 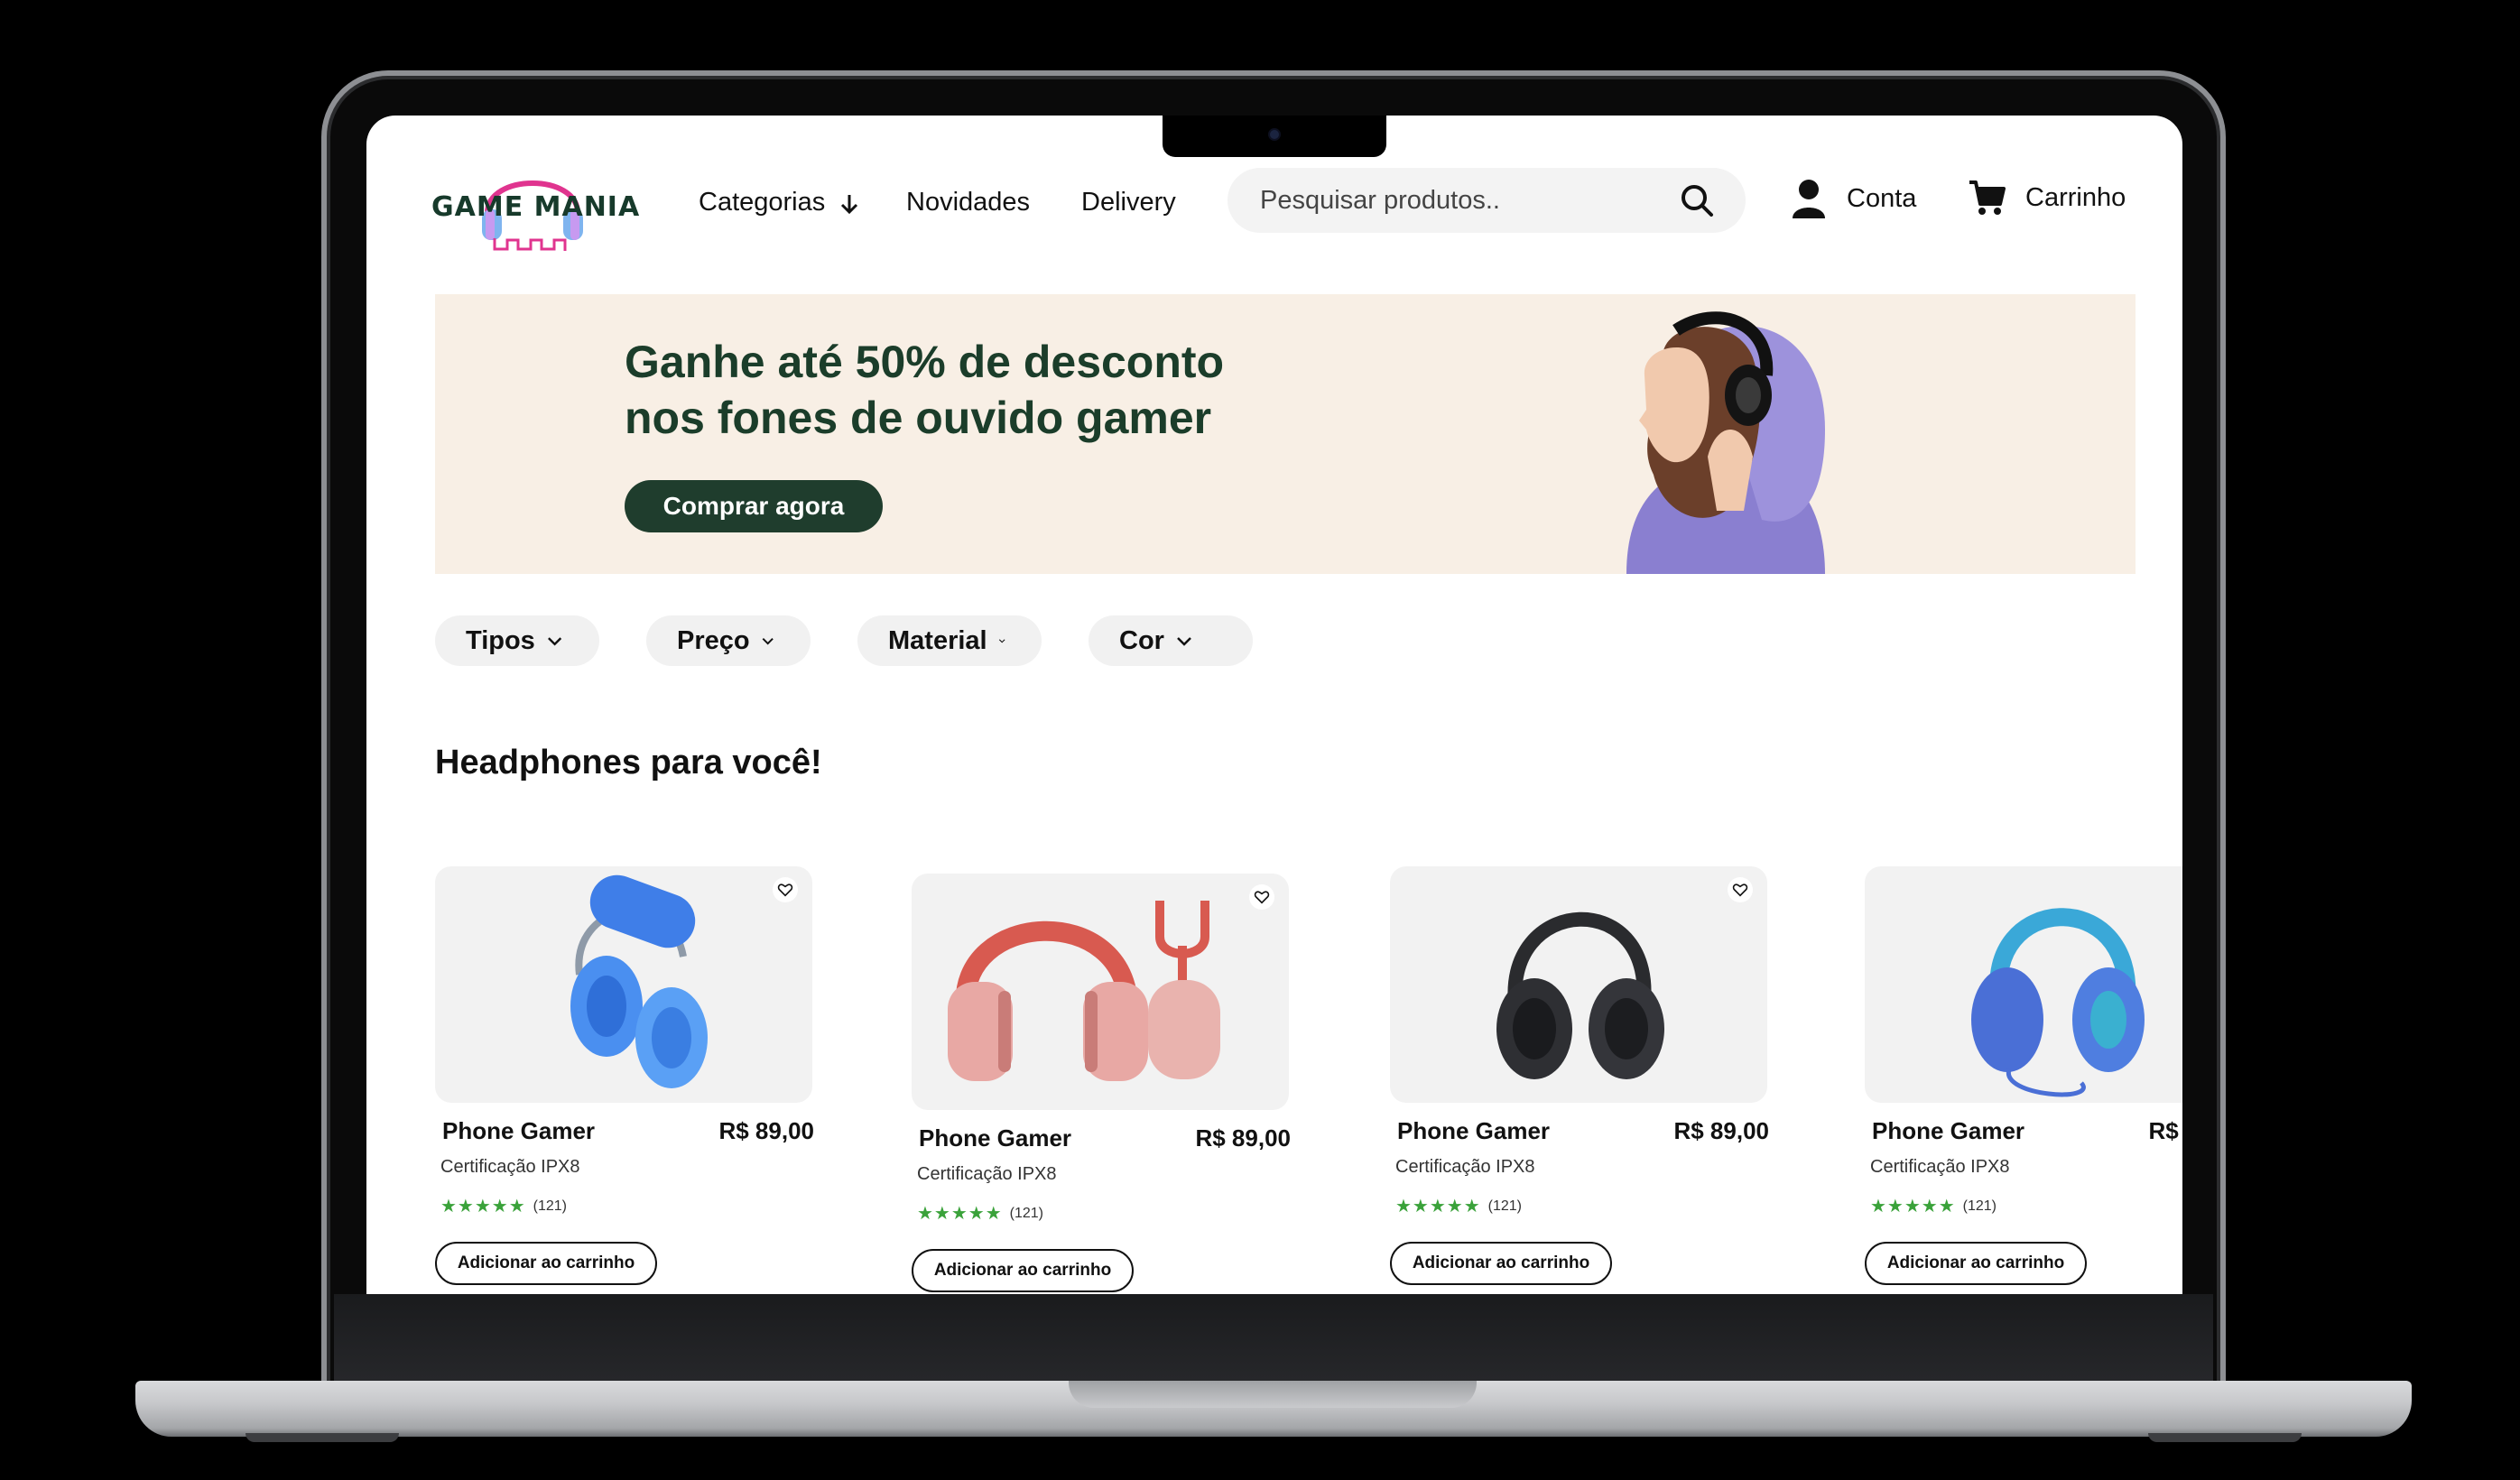 I want to click on camera-icon, so click(x=1275, y=134).